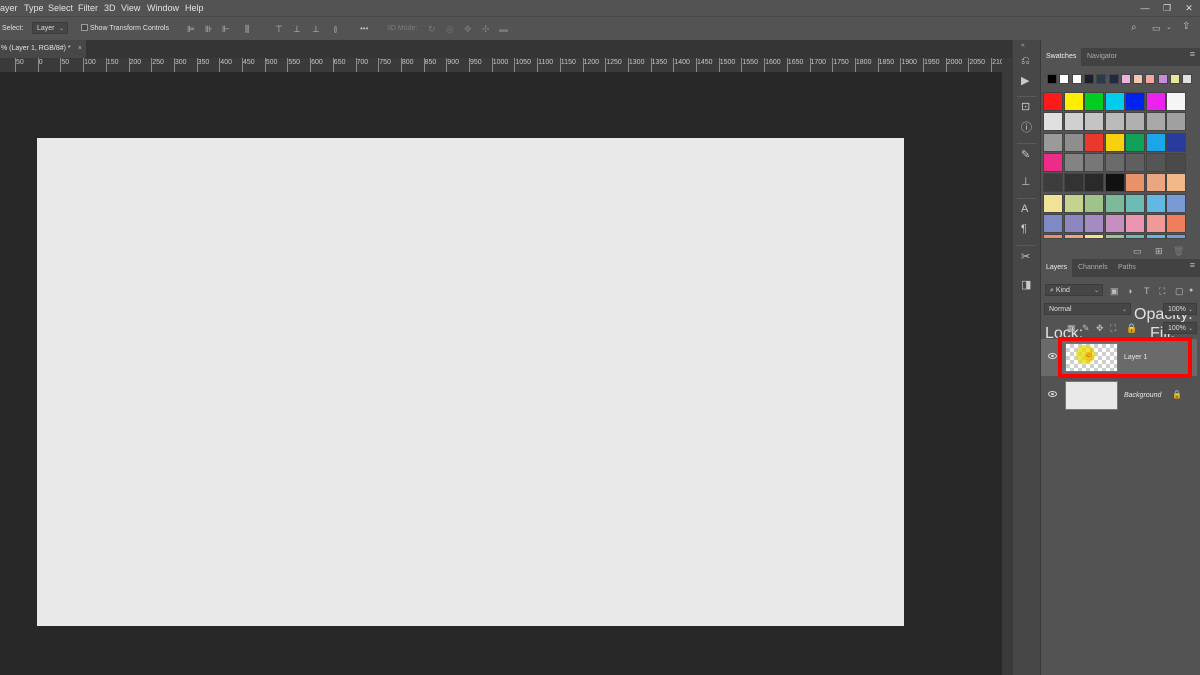 This screenshot has width=1200, height=675. What do you see at coordinates (1147, 291) in the screenshot?
I see `filter-type-icon: T` at bounding box center [1147, 291].